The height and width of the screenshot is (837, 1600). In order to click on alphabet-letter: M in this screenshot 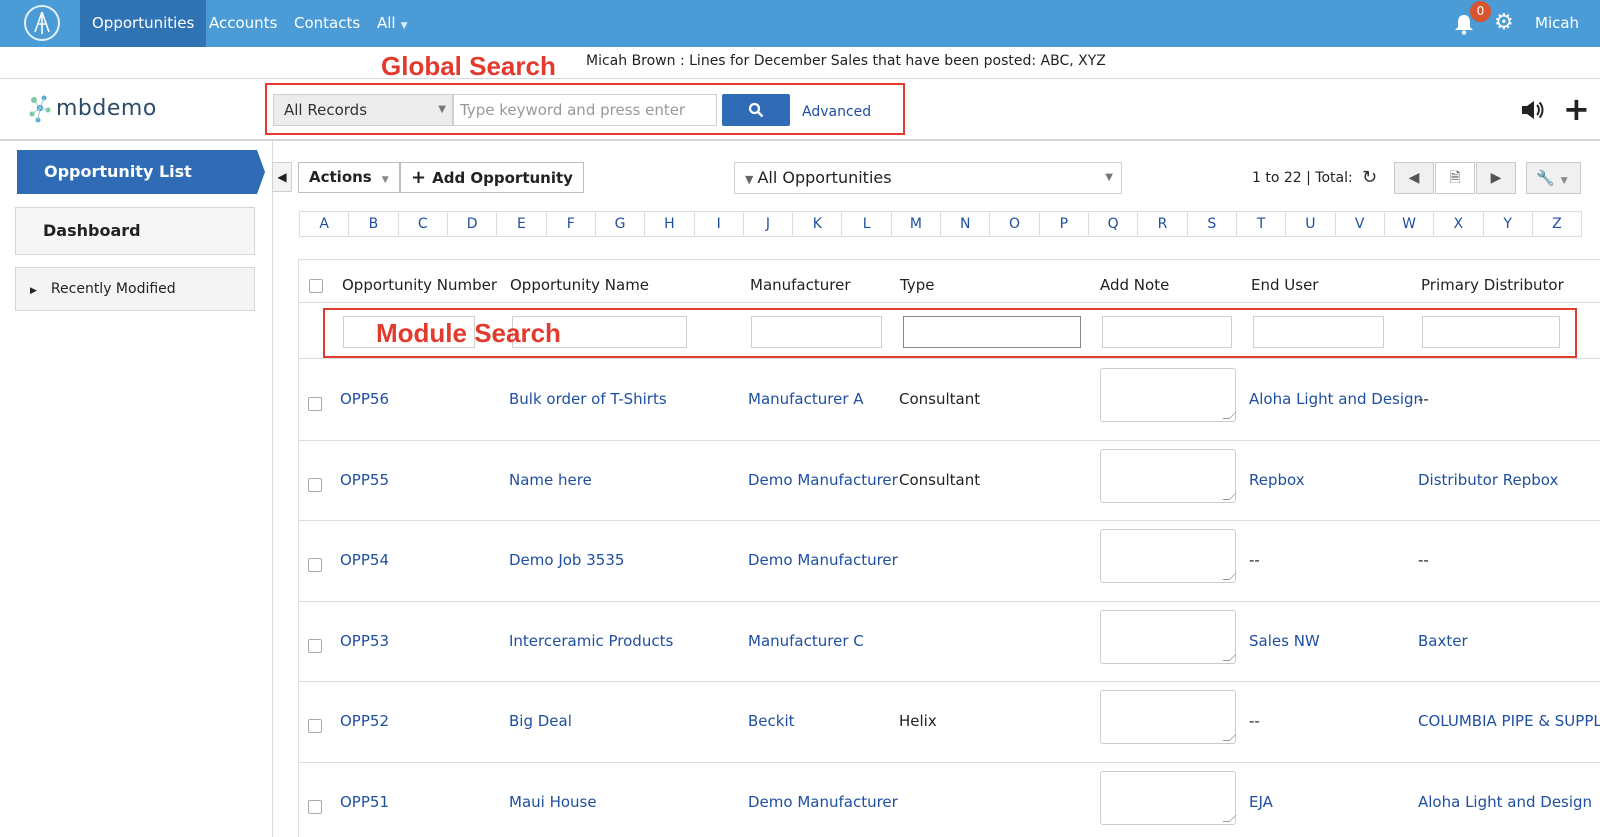, I will do `click(917, 224)`.